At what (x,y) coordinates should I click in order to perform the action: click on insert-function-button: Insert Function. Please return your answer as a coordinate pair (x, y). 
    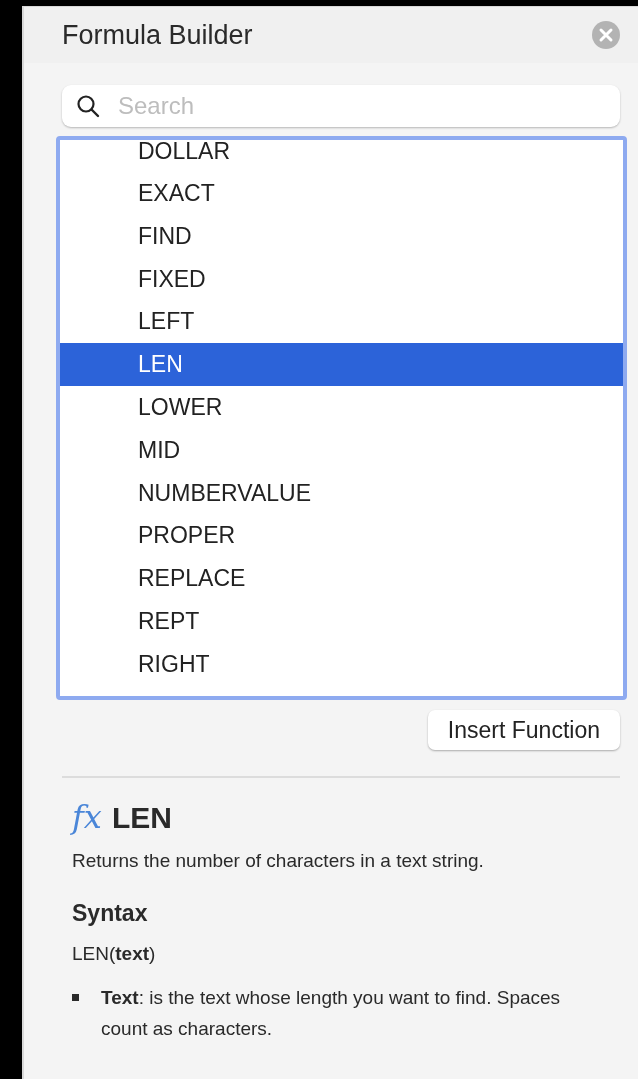
    Looking at the image, I should click on (523, 730).